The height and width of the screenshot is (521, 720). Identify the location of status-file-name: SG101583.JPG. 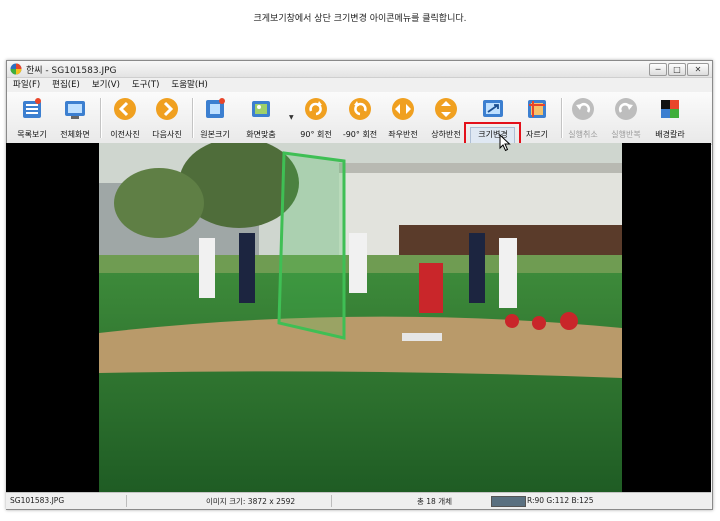
(37, 500).